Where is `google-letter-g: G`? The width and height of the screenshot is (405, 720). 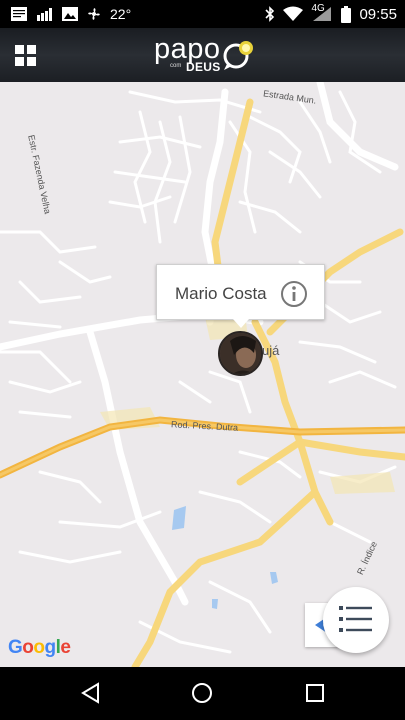 google-letter-g: G is located at coordinates (15, 647).